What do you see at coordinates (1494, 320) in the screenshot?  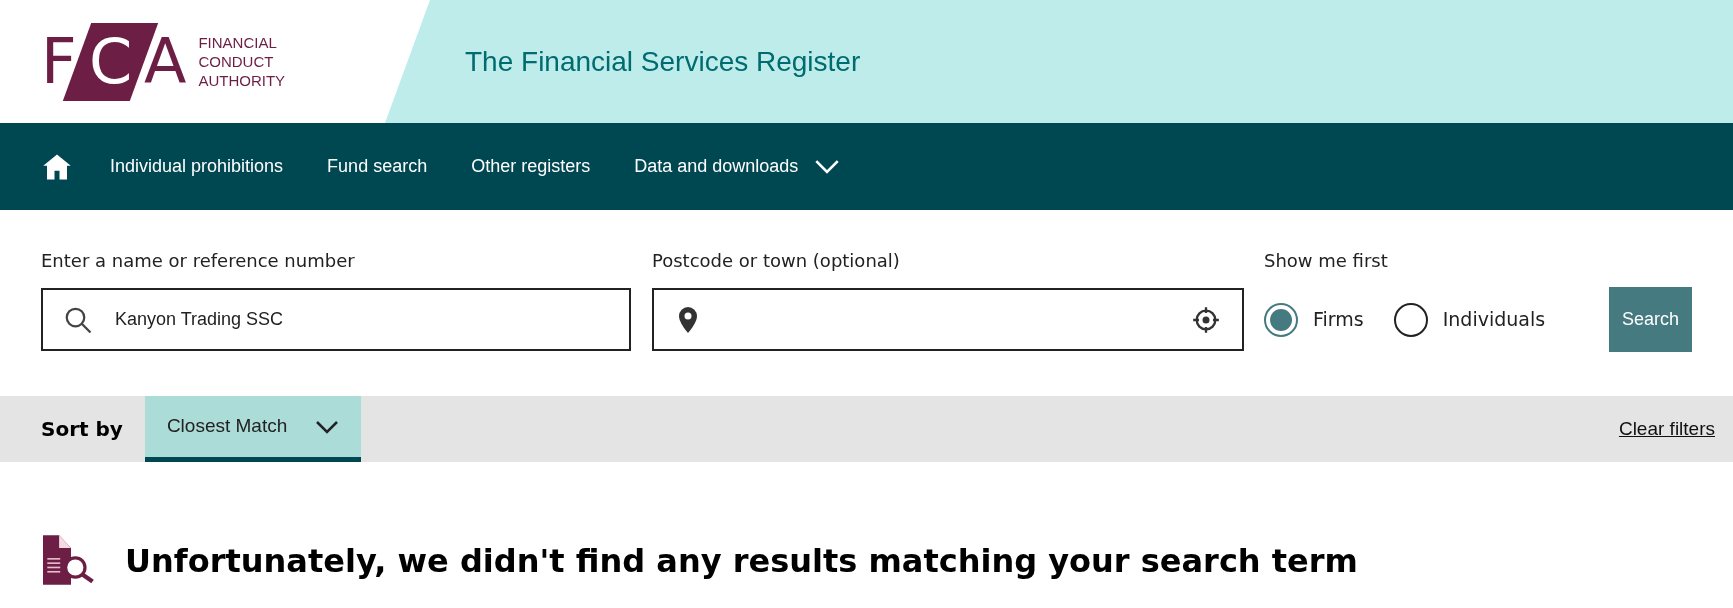 I see `radio-label: Individuals` at bounding box center [1494, 320].